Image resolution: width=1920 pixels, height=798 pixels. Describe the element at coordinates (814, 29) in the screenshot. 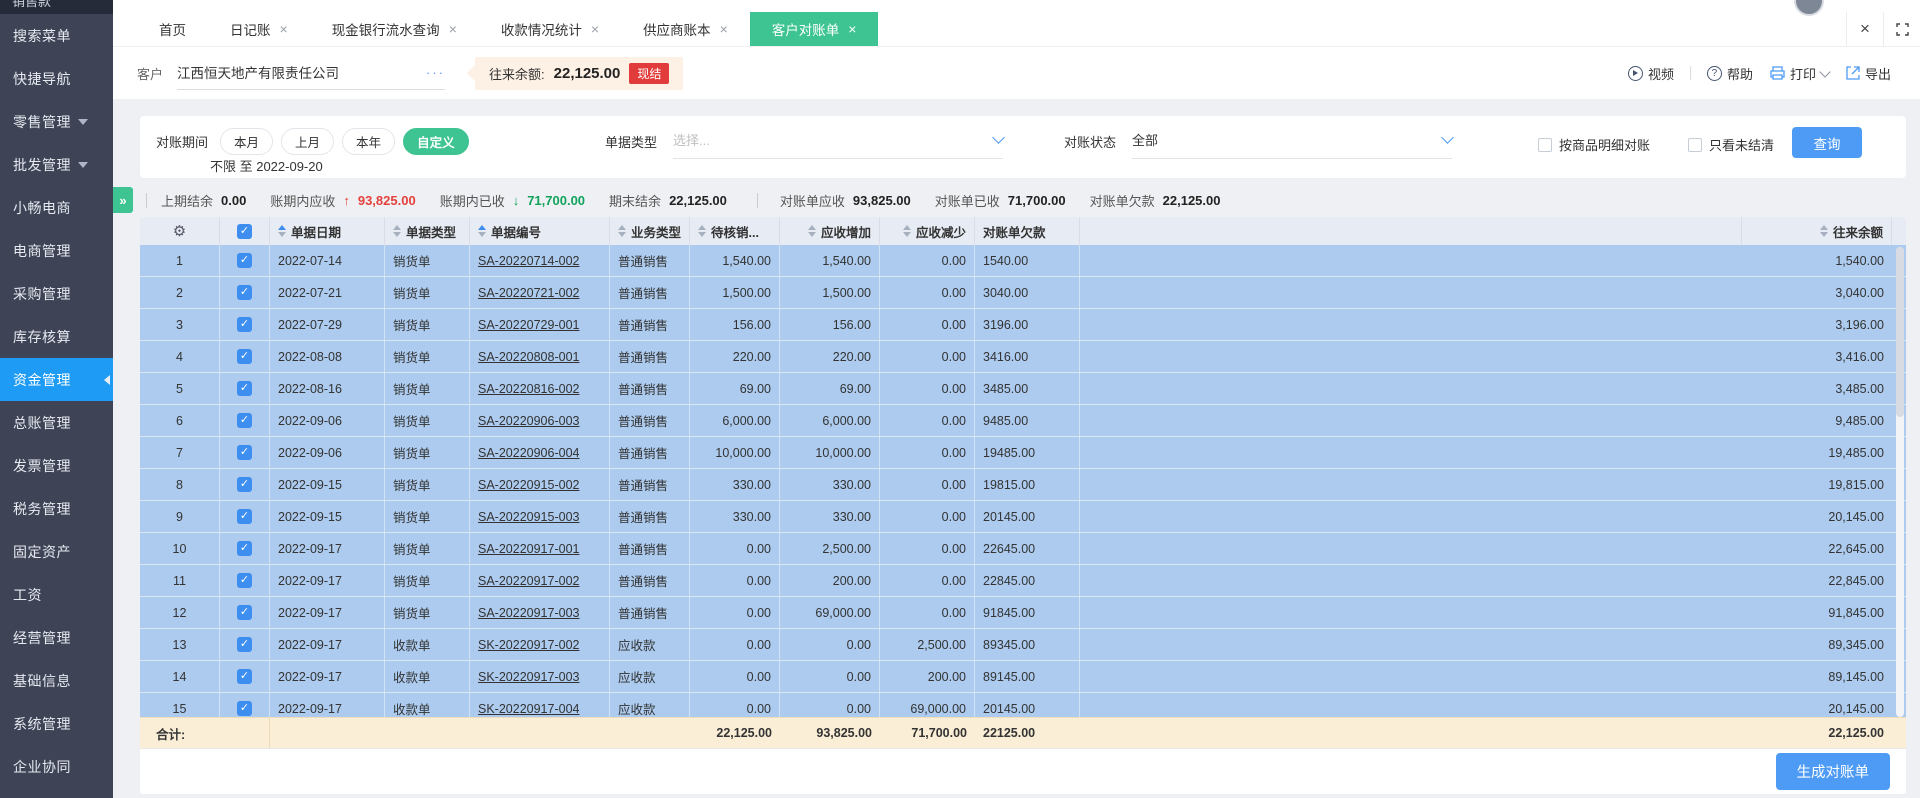

I see `tab-客户对账单: 客户对账单 ×` at that location.